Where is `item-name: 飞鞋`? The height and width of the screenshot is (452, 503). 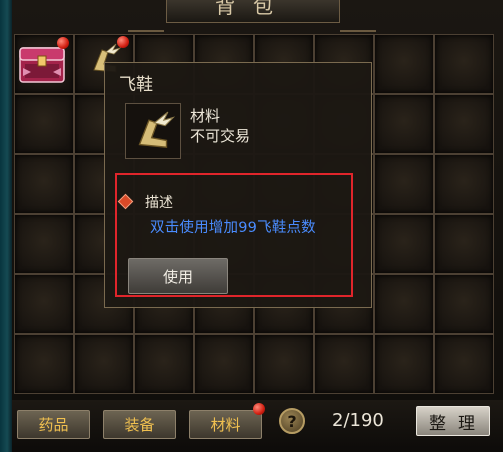
item-name: 飞鞋 is located at coordinates (136, 85).